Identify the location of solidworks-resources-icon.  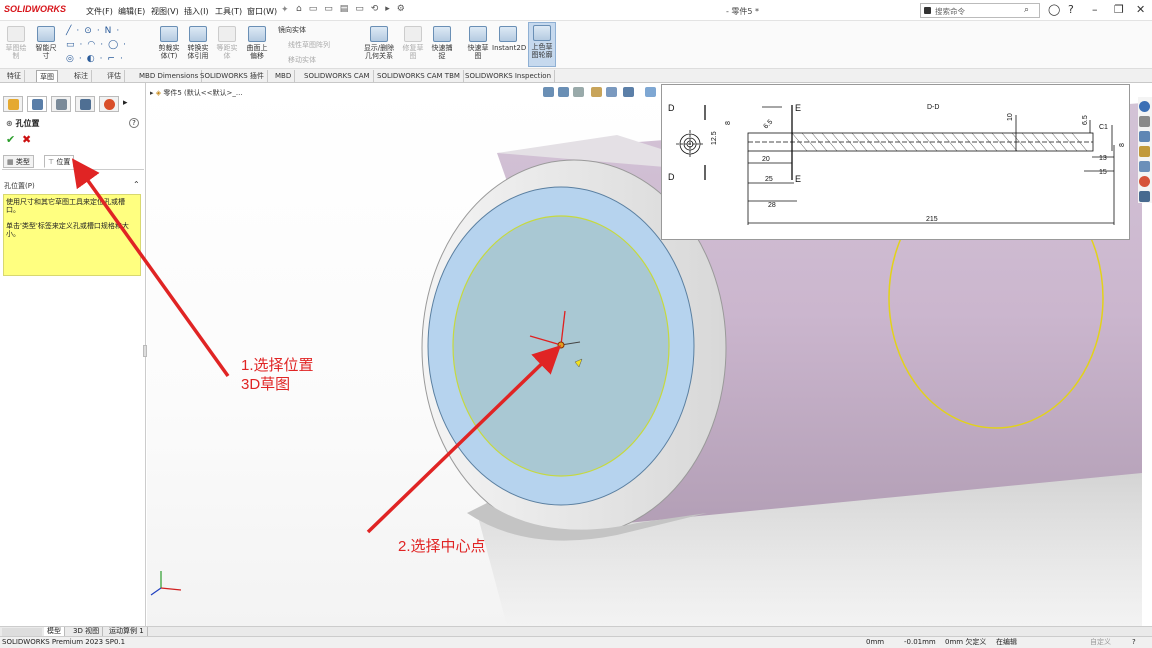
(1144, 106).